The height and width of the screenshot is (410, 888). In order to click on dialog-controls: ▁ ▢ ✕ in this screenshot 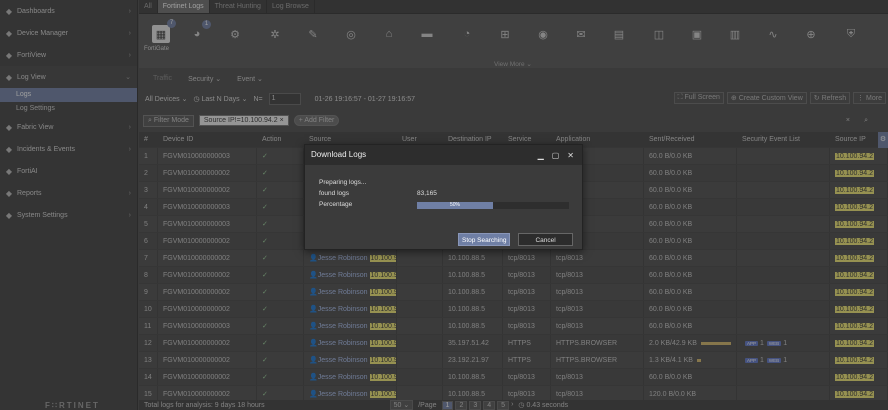, I will do `click(556, 155)`.